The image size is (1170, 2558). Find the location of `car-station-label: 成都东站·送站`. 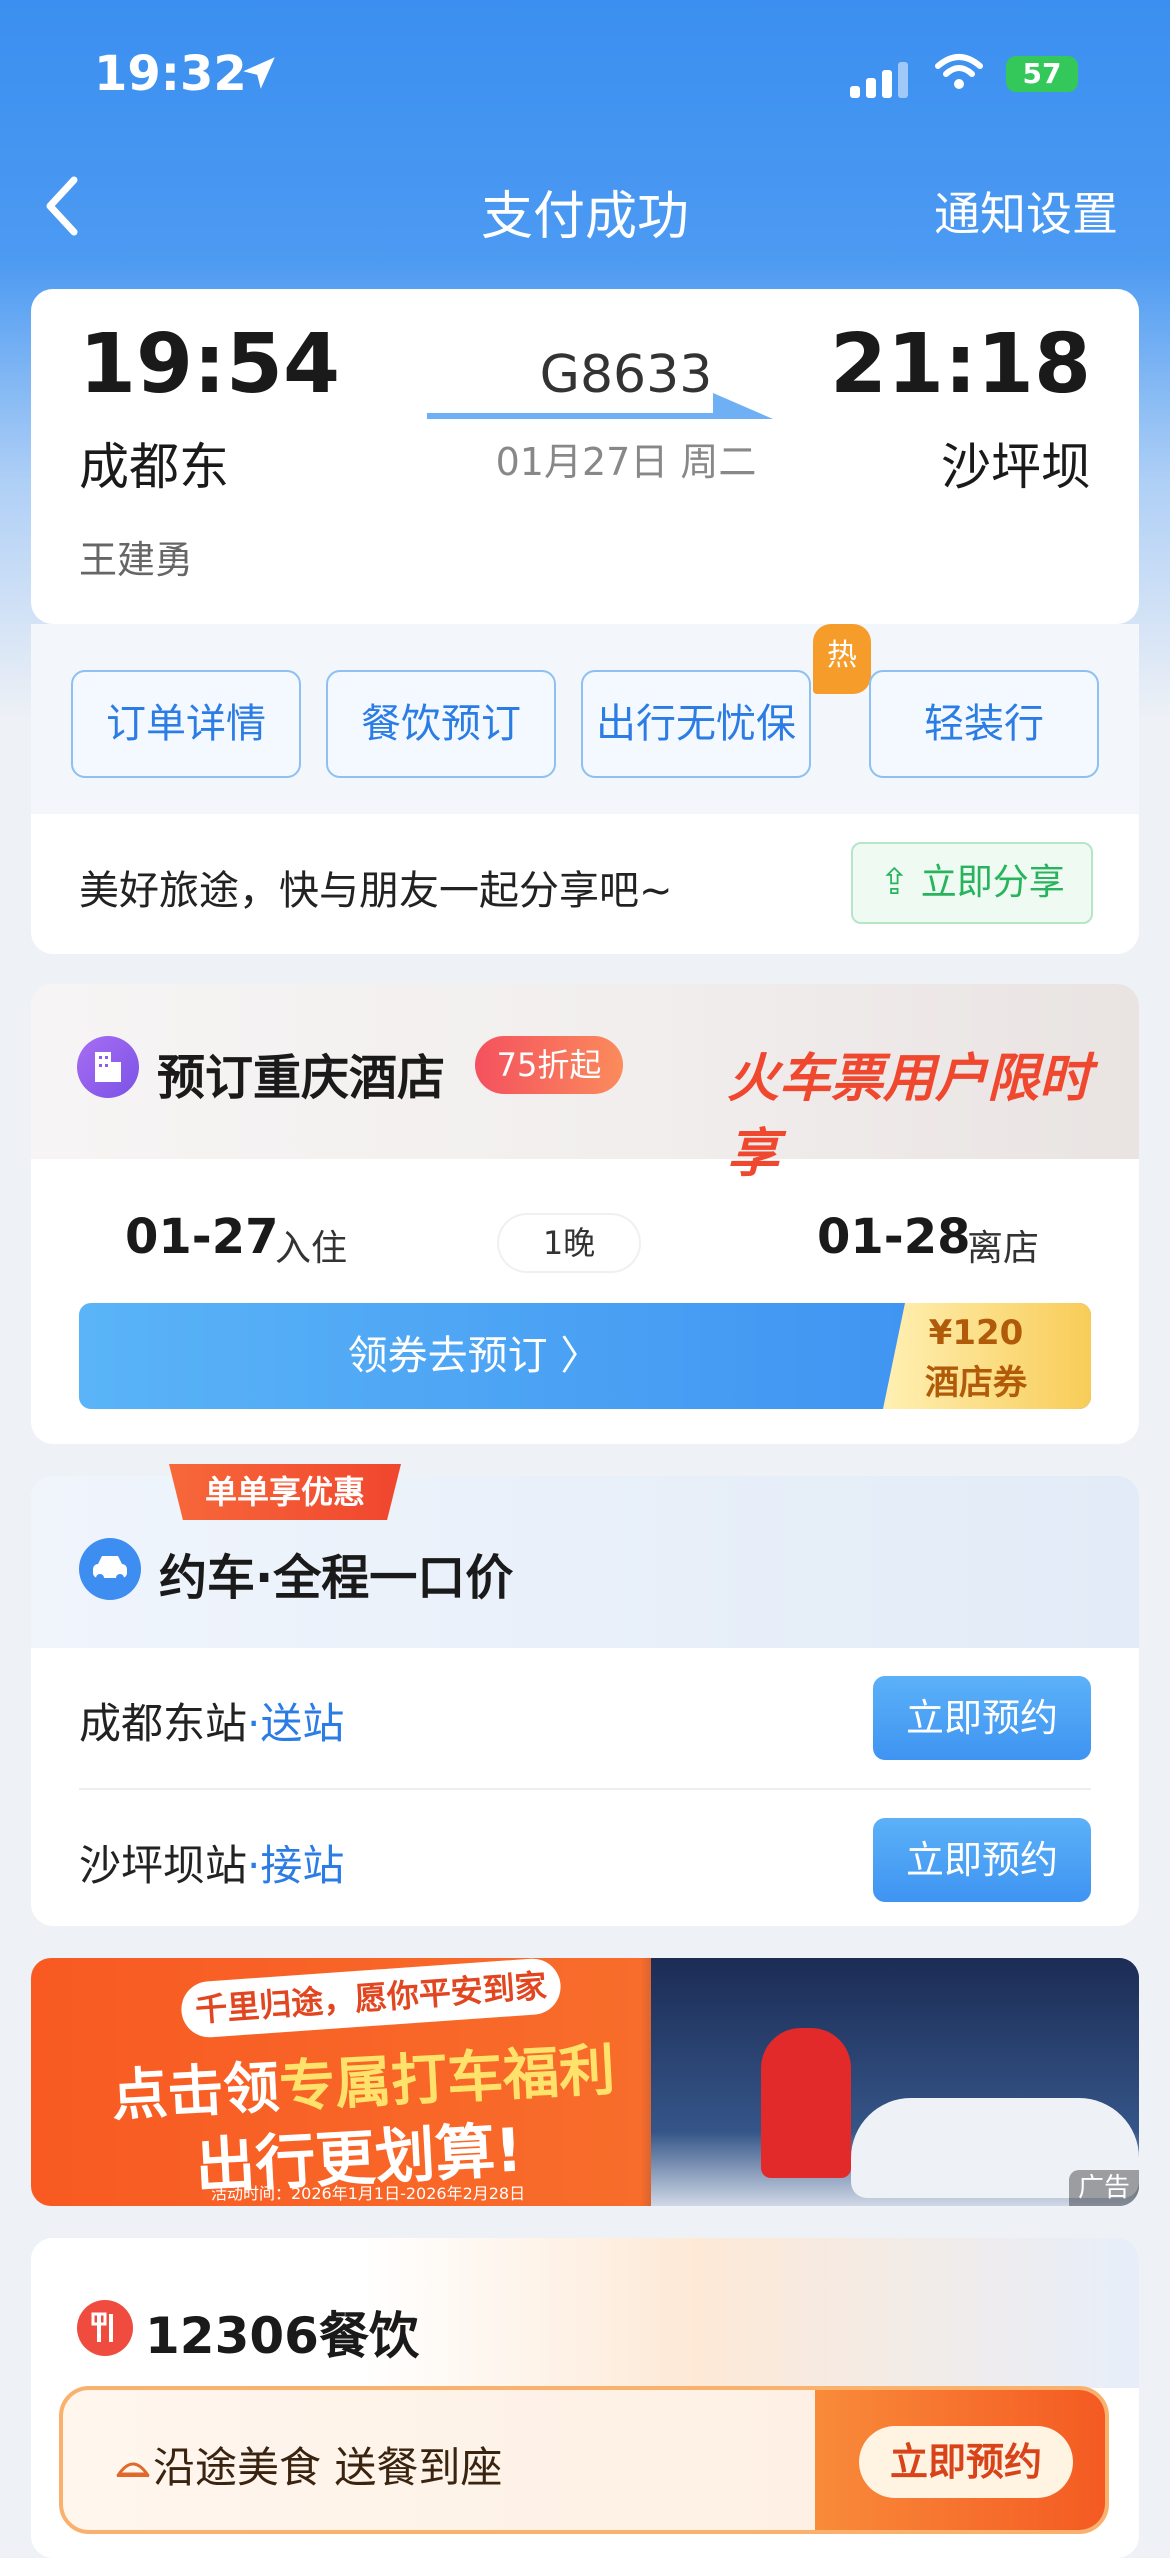

car-station-label: 成都东站·送站 is located at coordinates (211, 1720).